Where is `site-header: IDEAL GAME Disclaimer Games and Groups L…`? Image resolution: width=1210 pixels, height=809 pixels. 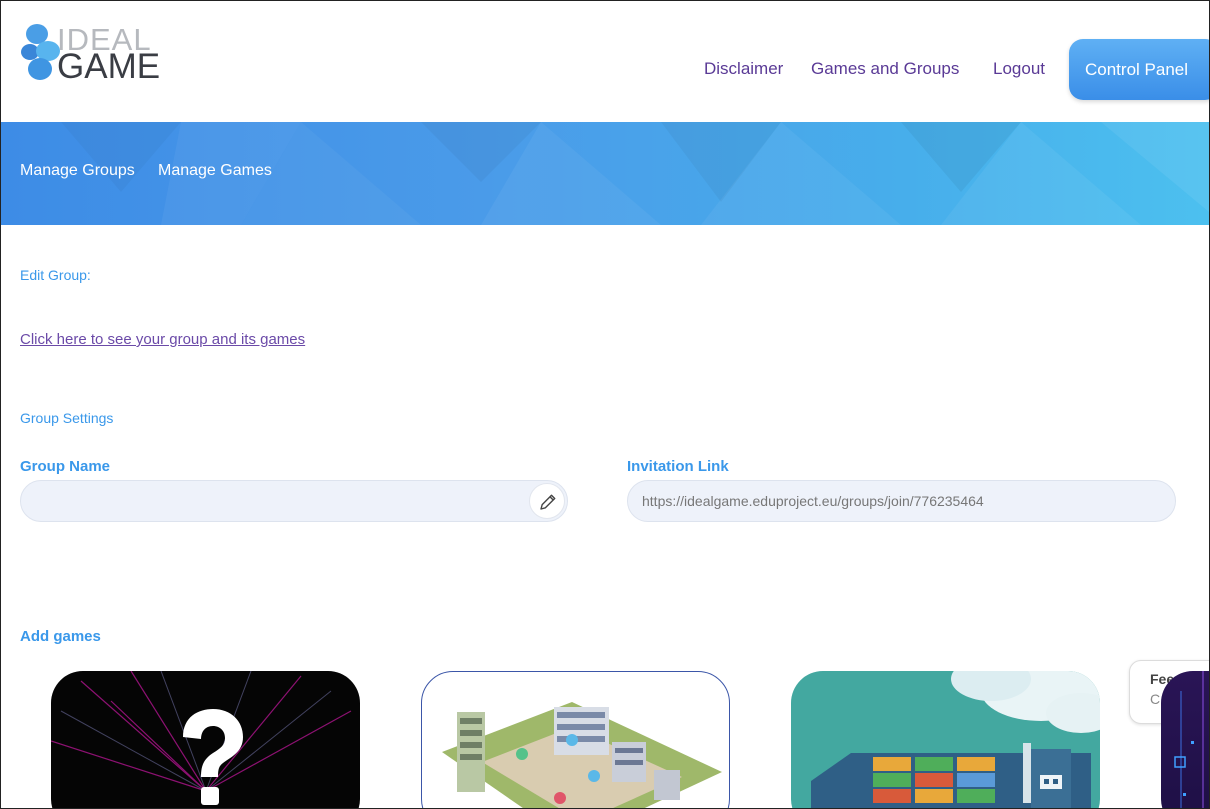 site-header: IDEAL GAME Disclaimer Games and Groups L… is located at coordinates (605, 61).